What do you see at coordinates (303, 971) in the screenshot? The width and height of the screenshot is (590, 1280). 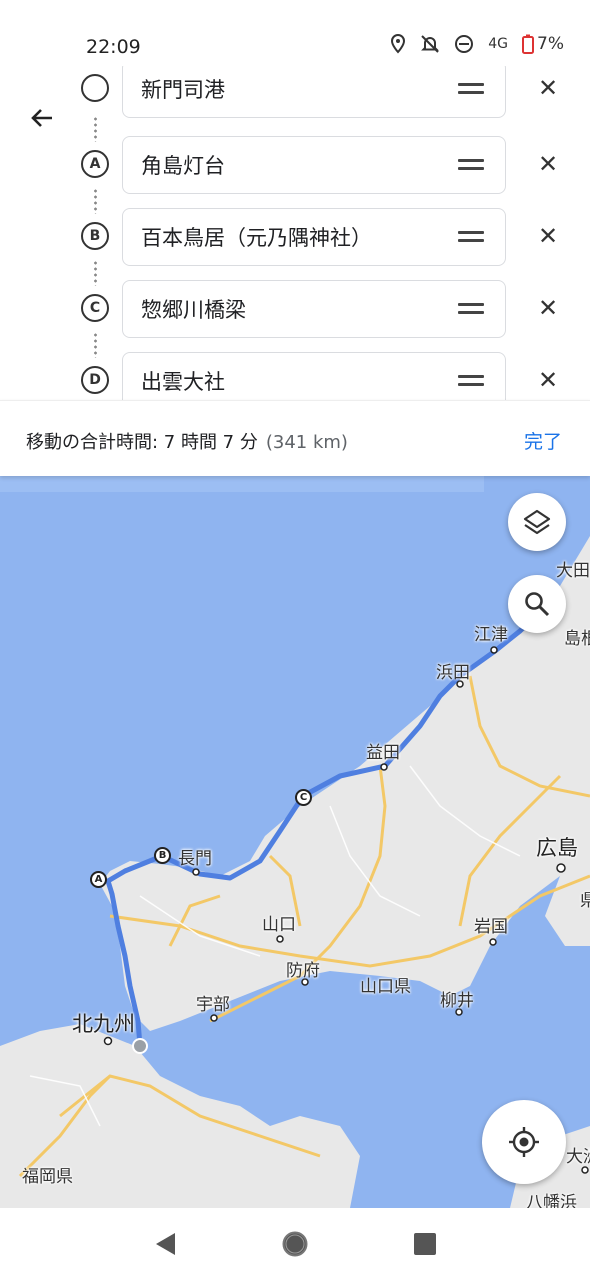 I see `map-label-hofu: 防府` at bounding box center [303, 971].